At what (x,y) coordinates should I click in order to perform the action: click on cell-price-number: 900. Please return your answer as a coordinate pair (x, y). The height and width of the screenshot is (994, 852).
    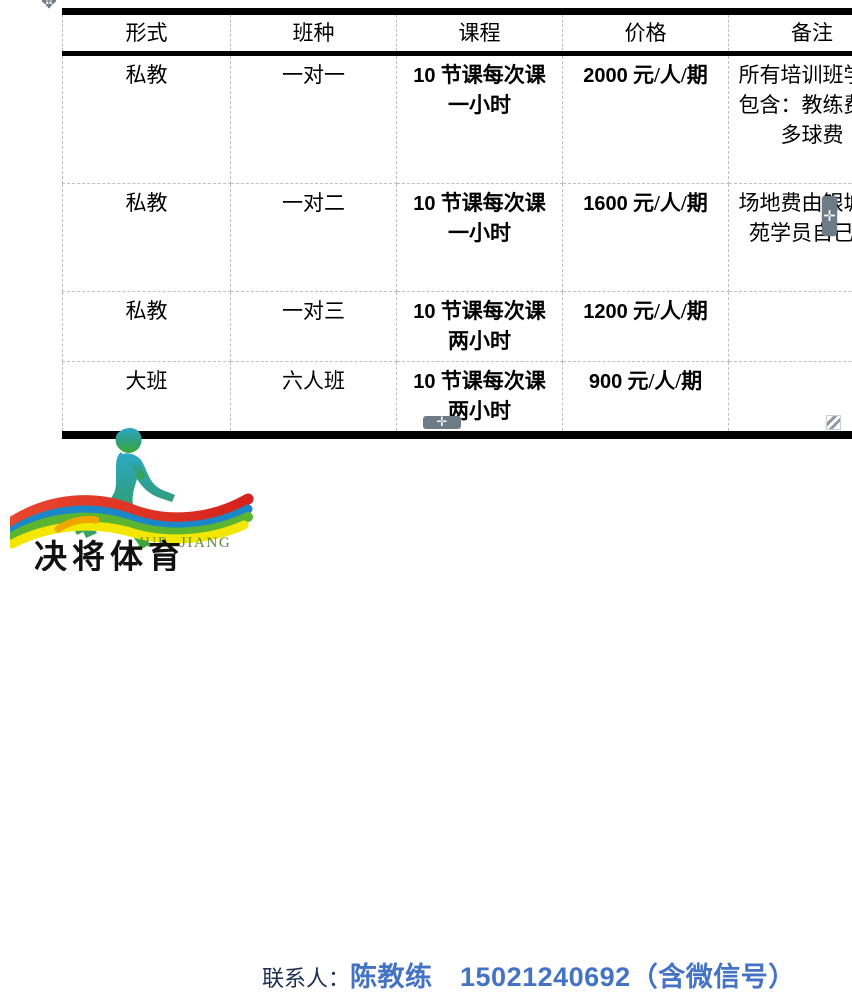
    Looking at the image, I should click on (605, 382).